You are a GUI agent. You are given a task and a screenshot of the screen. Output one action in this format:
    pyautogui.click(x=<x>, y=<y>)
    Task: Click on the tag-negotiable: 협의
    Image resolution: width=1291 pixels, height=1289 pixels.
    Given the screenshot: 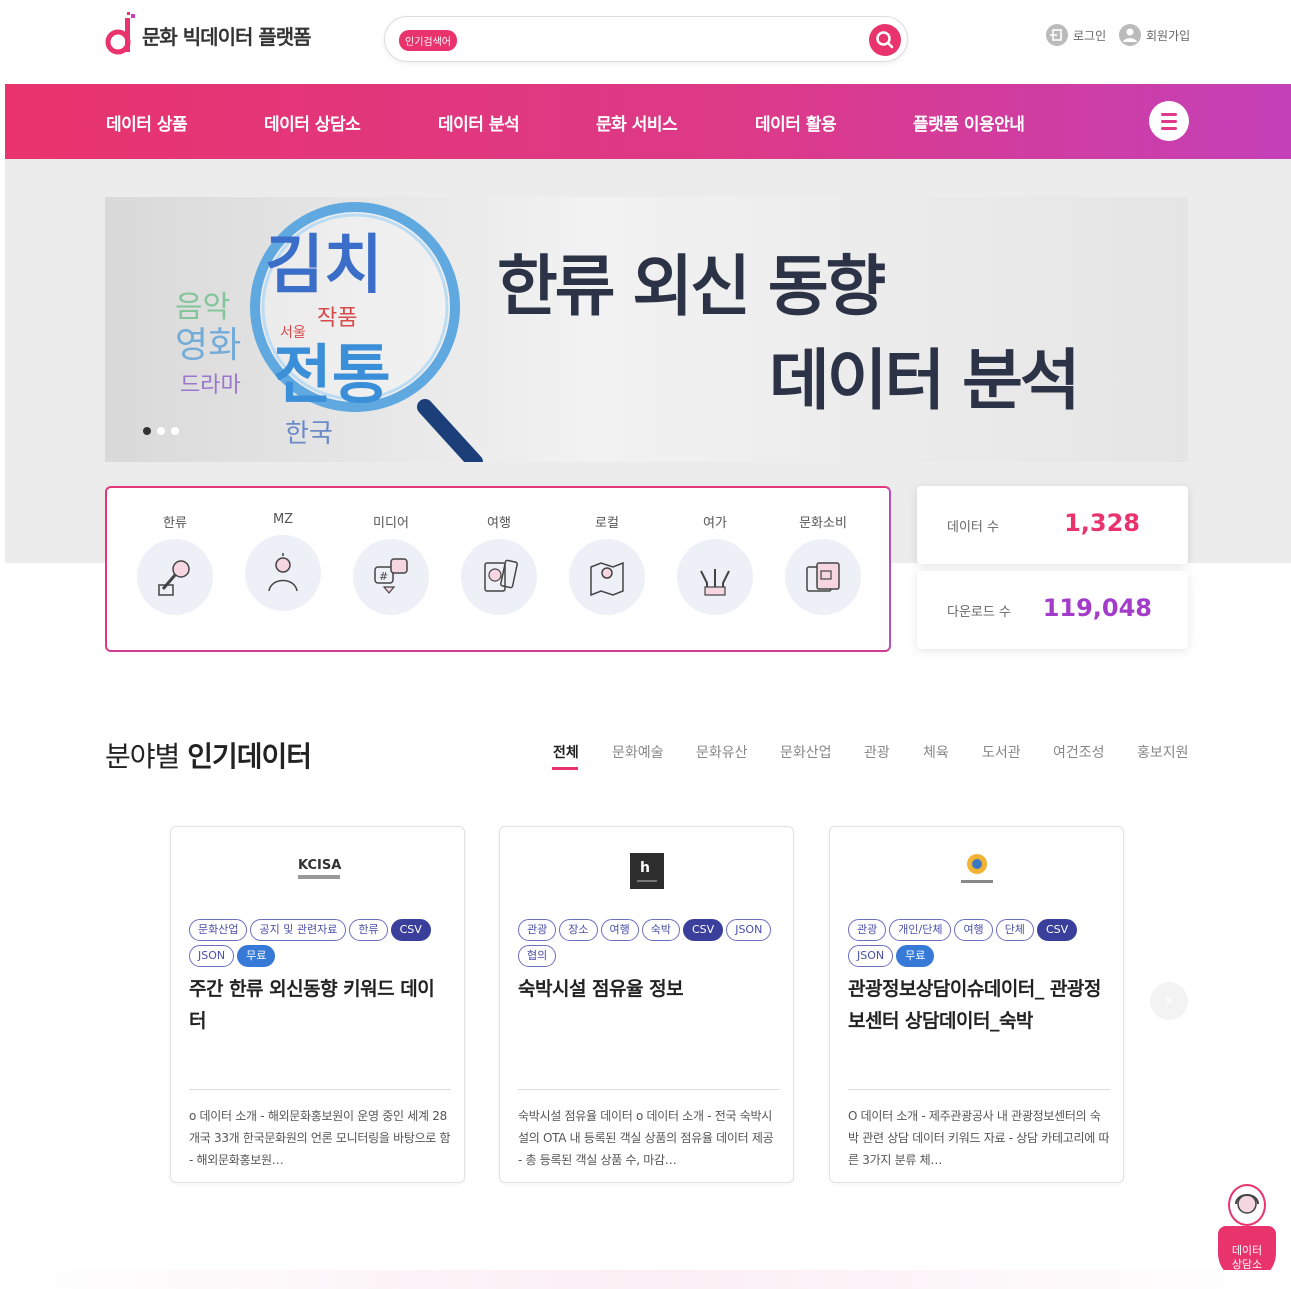 What is the action you would take?
    pyautogui.click(x=537, y=956)
    